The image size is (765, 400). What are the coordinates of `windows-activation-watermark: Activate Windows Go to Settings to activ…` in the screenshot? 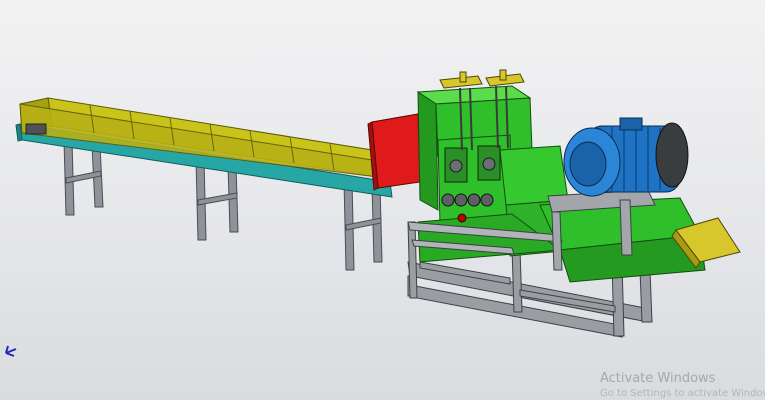 It's located at (682, 385).